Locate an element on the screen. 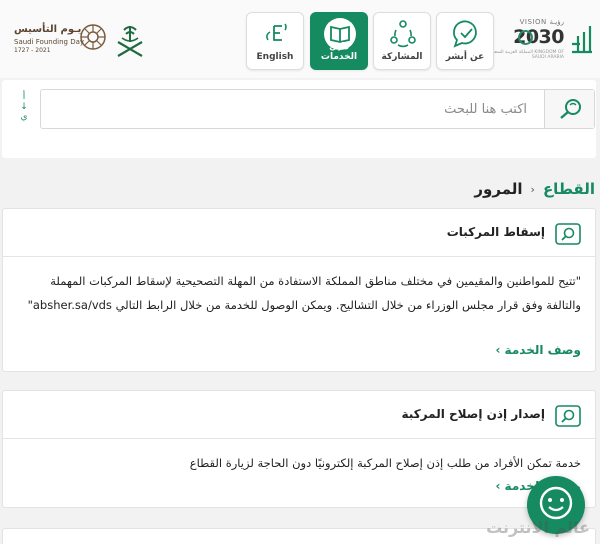 This screenshot has height=544, width=600. nav-participation: المشاركة is located at coordinates (402, 41).